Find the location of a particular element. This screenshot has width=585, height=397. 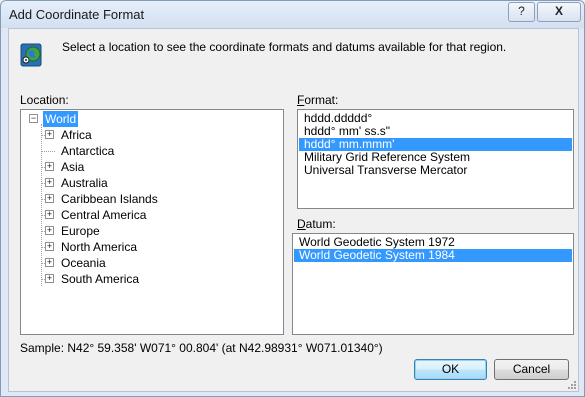

close-button: X is located at coordinates (559, 12).